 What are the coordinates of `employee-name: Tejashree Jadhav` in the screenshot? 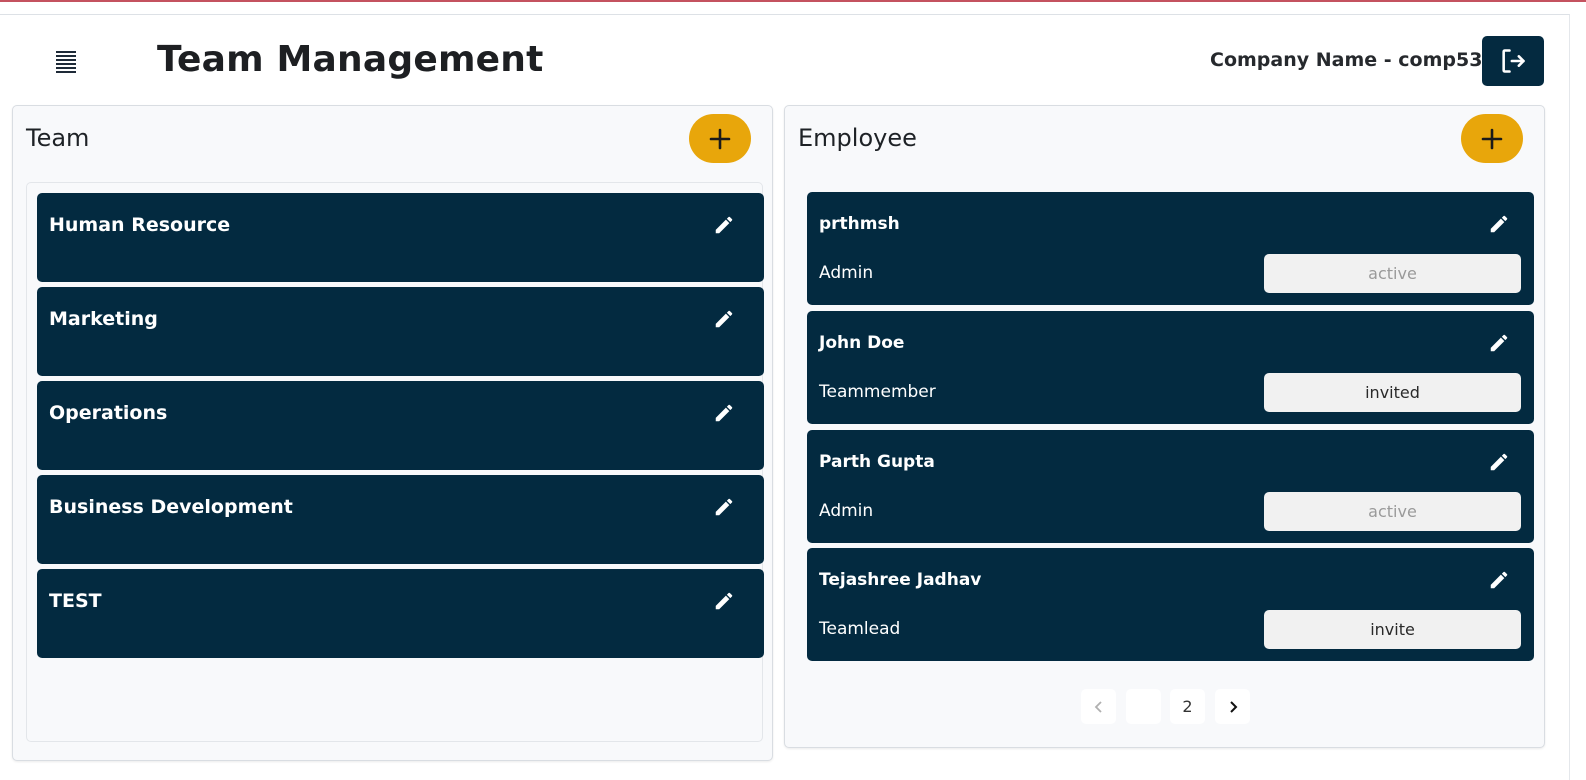 It's located at (900, 580).